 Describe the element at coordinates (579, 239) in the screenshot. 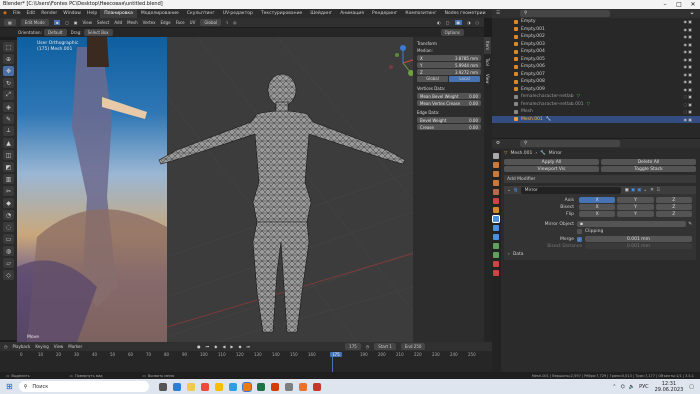

I see `merge-checkbox: ✓` at that location.